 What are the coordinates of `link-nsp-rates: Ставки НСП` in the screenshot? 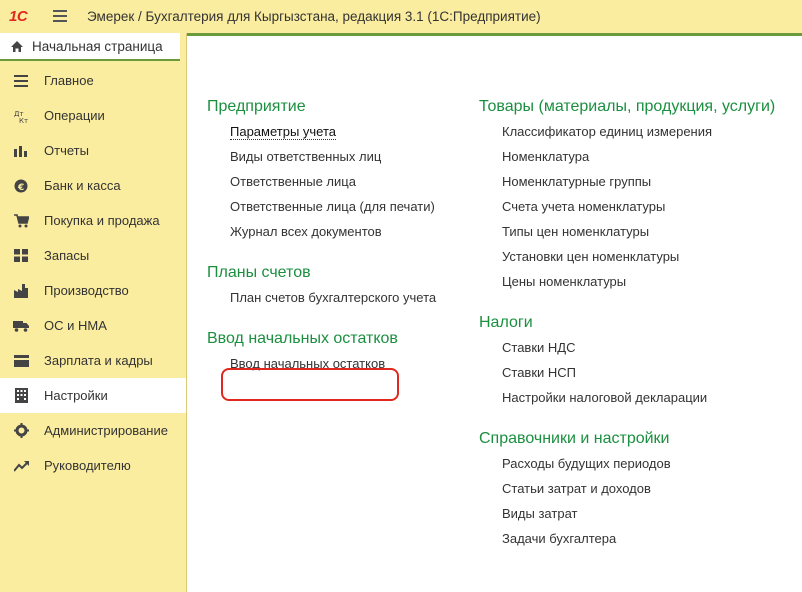 It's located at (638, 372).